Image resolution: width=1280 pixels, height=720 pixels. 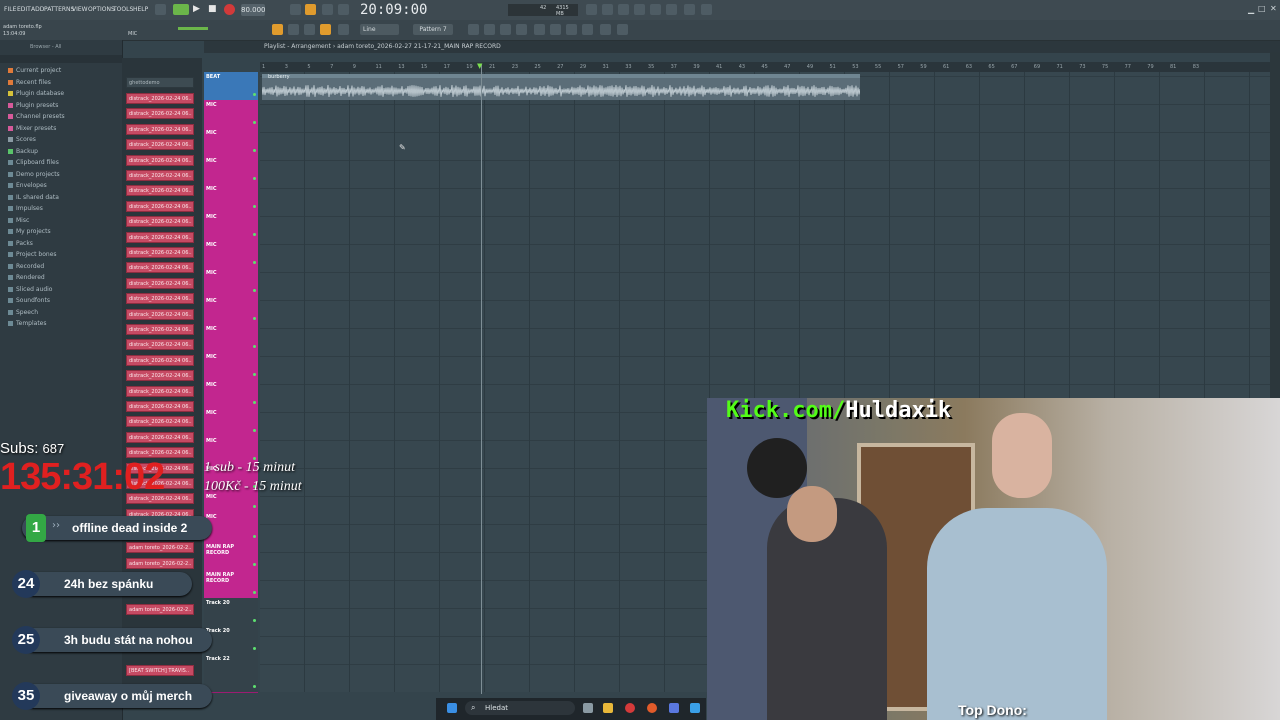 I want to click on link-icon, so click(x=325, y=29).